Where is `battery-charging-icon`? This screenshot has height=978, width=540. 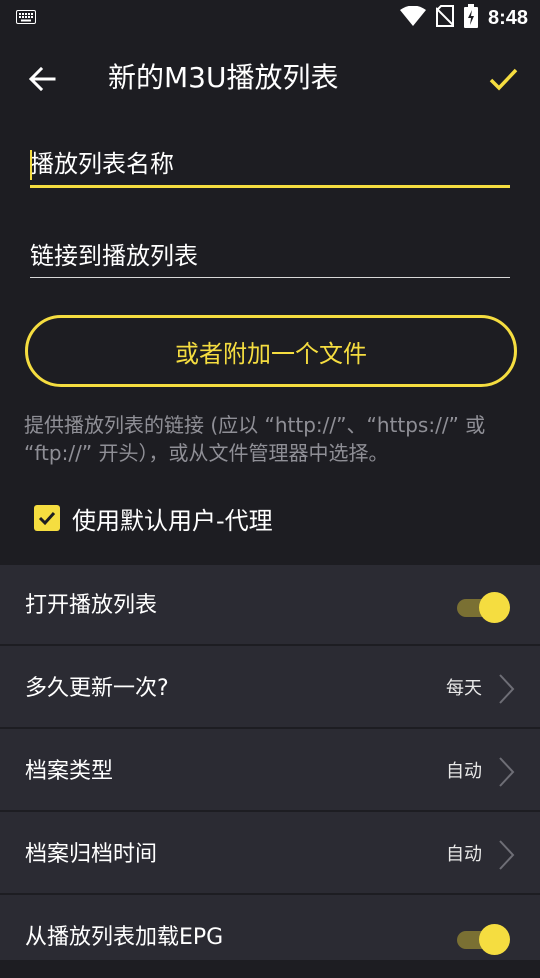 battery-charging-icon is located at coordinates (470, 18).